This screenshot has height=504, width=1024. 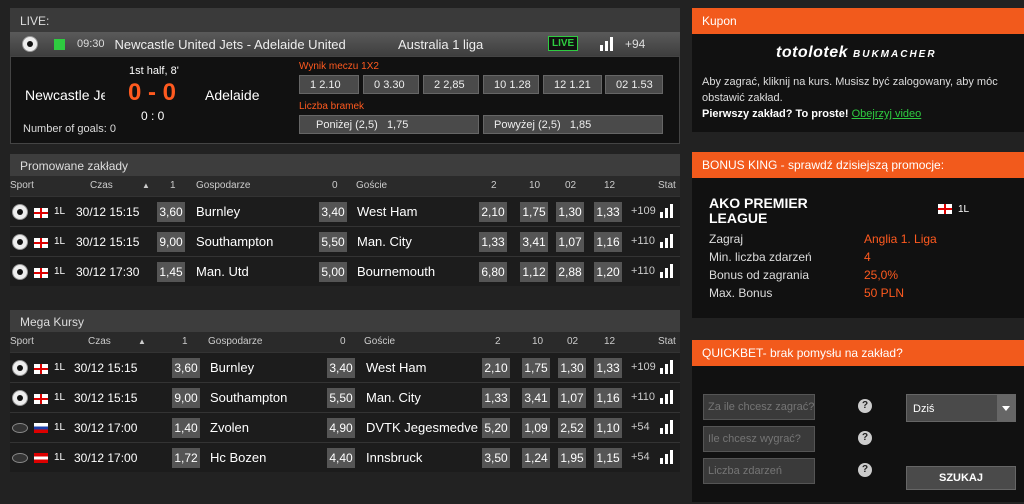 What do you see at coordinates (961, 478) in the screenshot?
I see `search-button: SZUKAJ` at bounding box center [961, 478].